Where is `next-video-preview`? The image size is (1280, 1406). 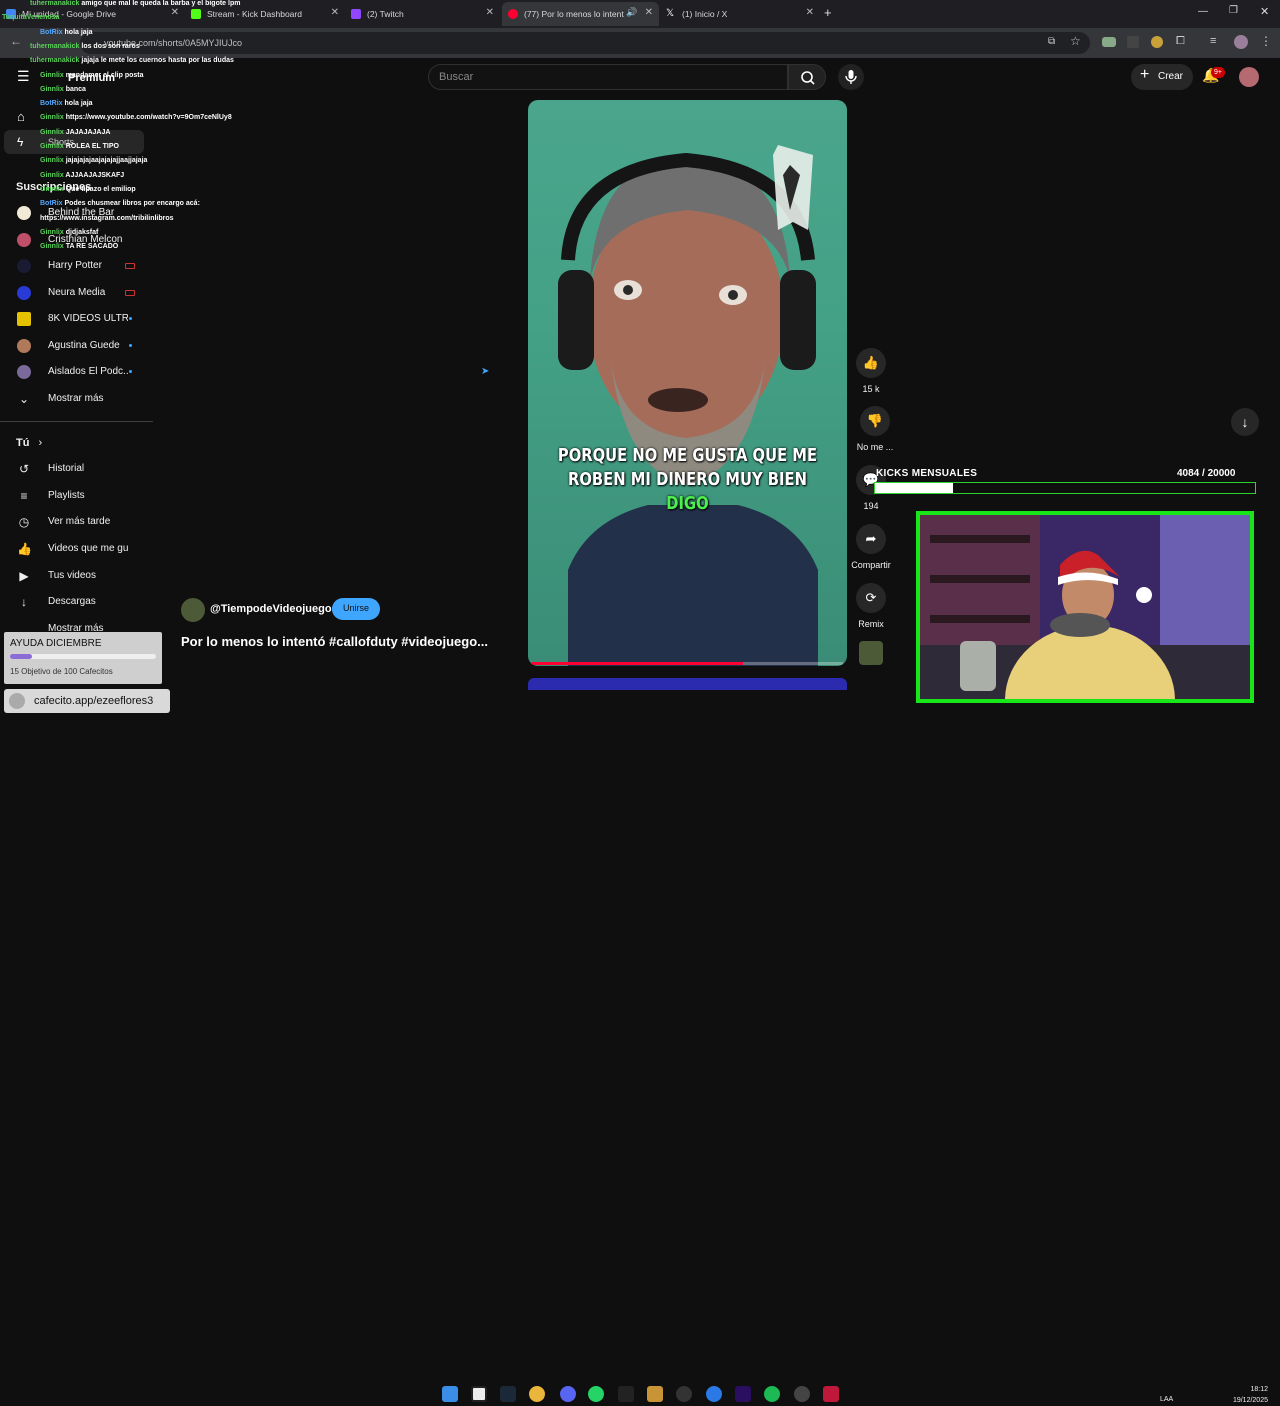
next-video-preview is located at coordinates (687, 684).